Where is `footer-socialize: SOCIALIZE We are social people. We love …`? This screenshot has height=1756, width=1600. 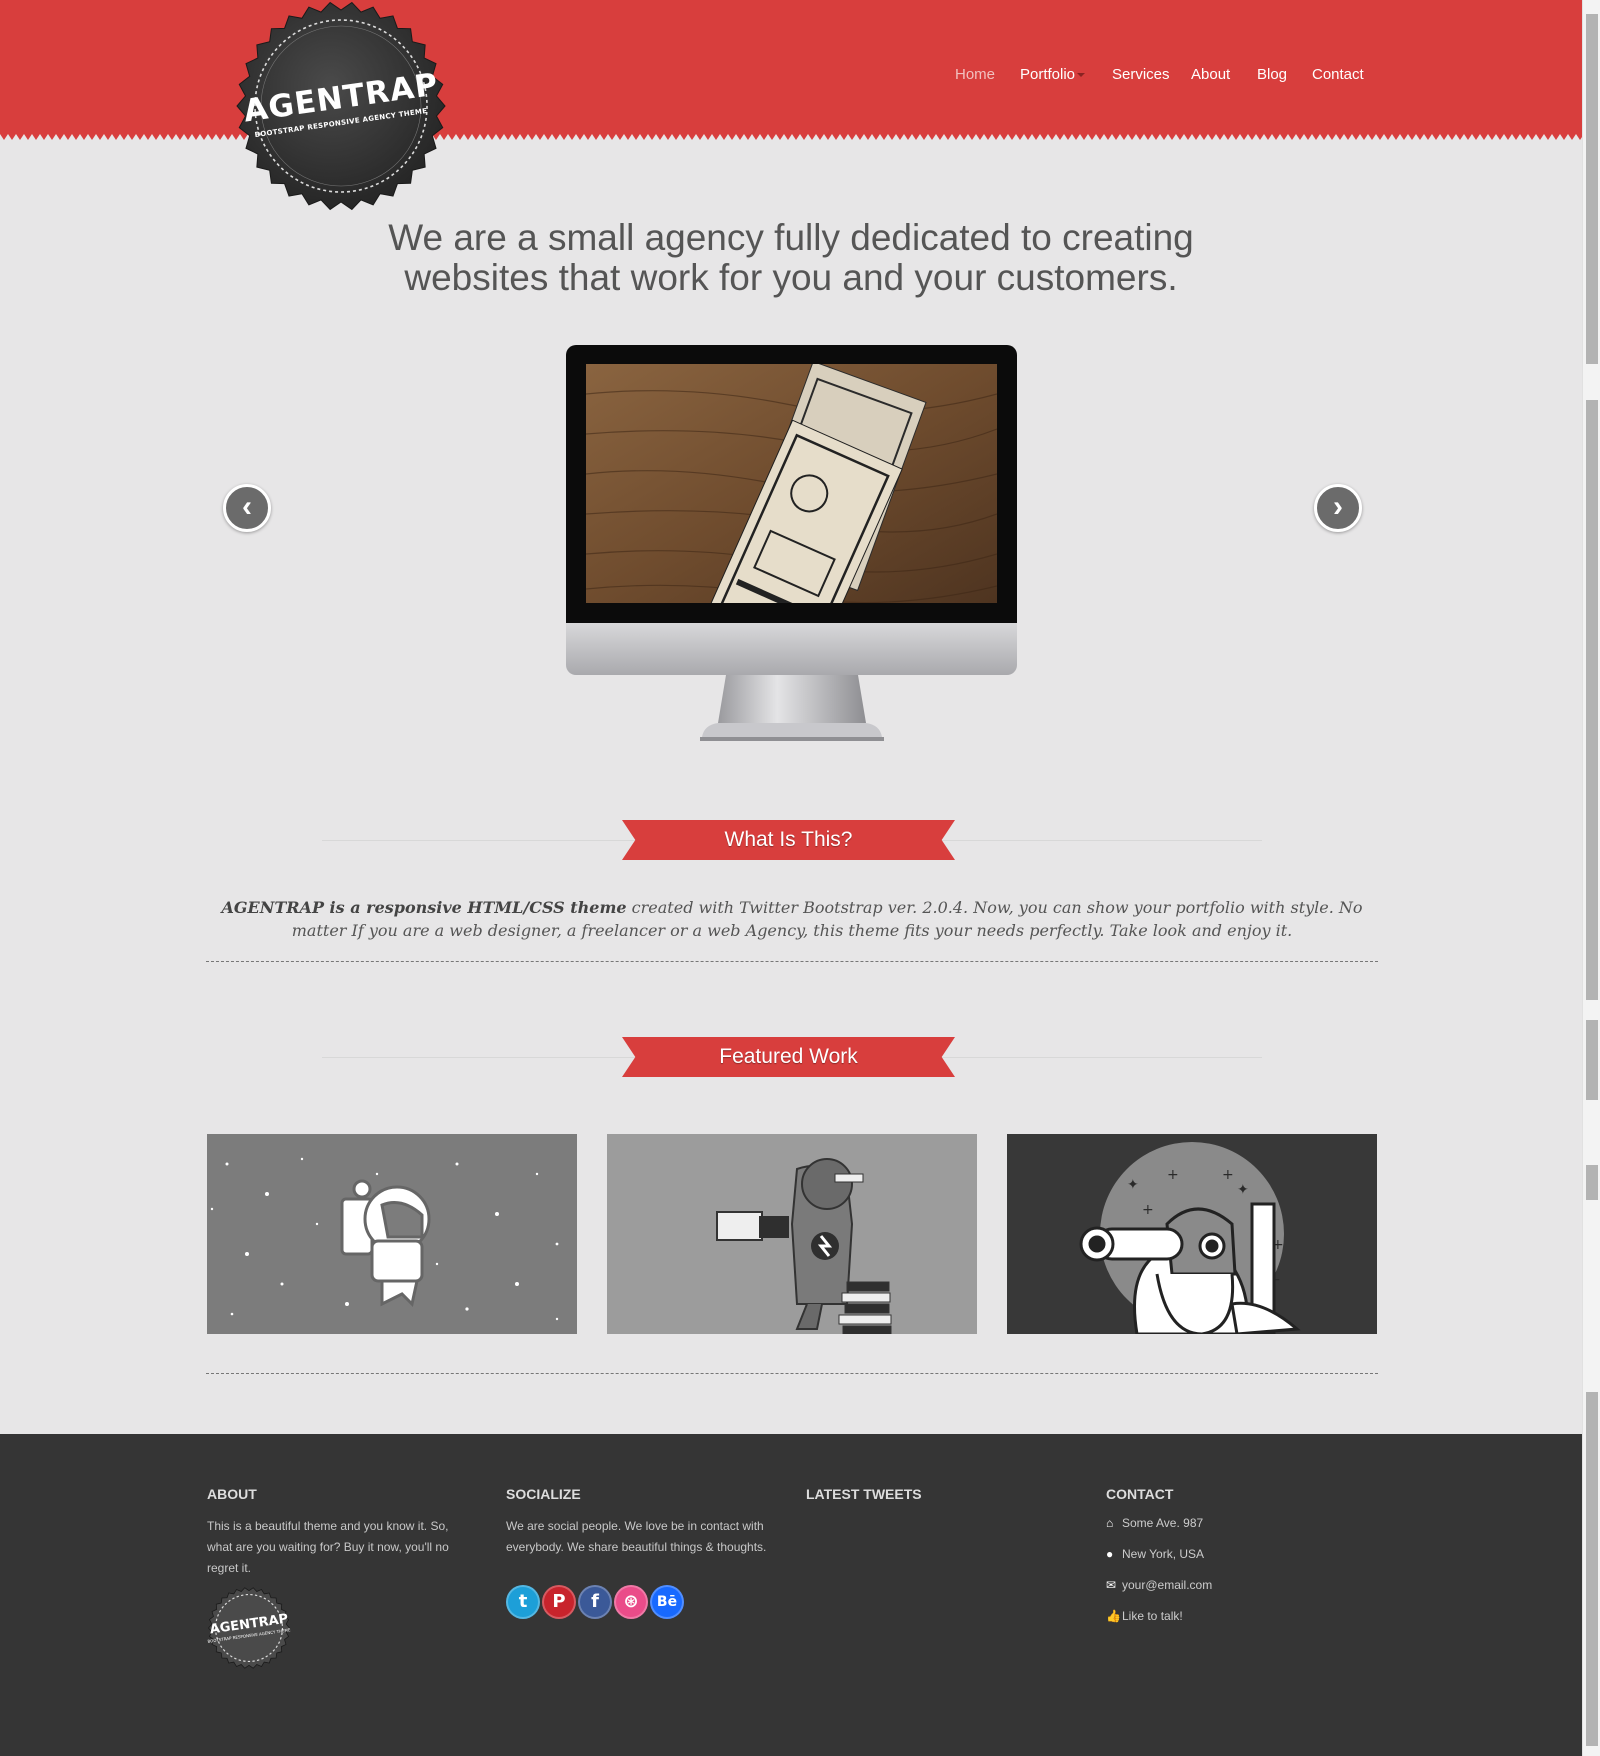
footer-socialize: SOCIALIZE We are social people. We love … is located at coordinates (641, 1522).